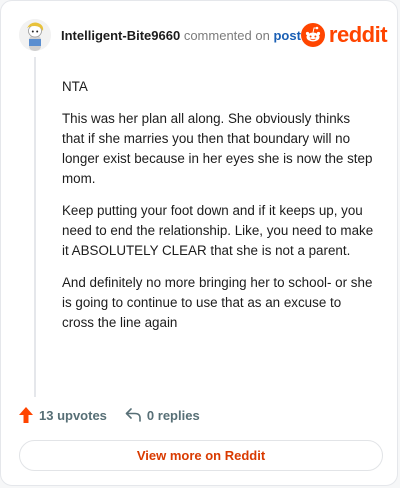  What do you see at coordinates (201, 455) in the screenshot?
I see `view-more-button: View more on Reddit` at bounding box center [201, 455].